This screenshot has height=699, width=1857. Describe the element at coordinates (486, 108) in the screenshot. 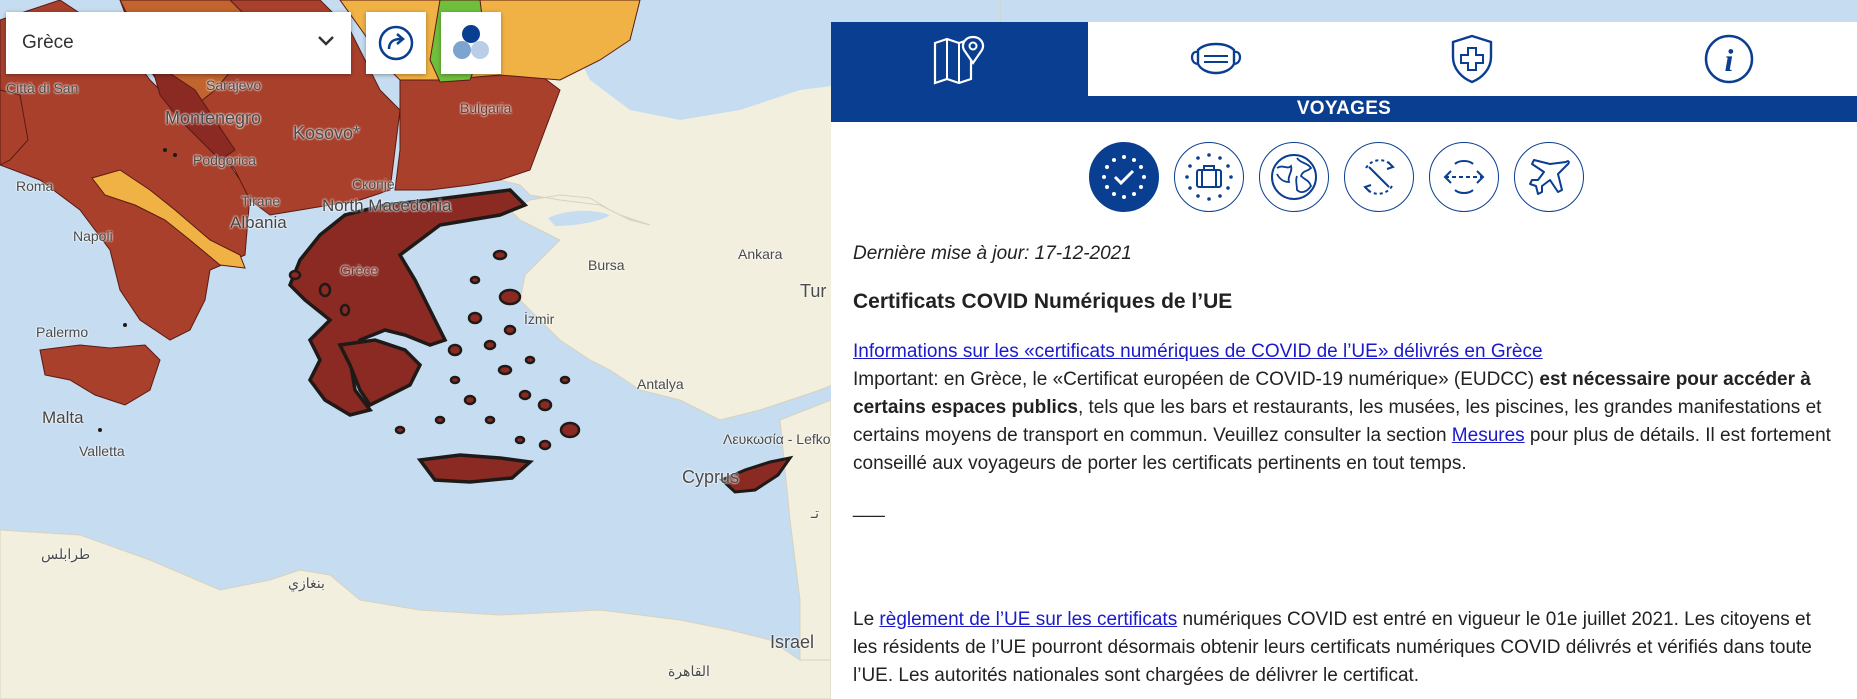

I see `map-label-bulgaria: Bulgaria` at that location.